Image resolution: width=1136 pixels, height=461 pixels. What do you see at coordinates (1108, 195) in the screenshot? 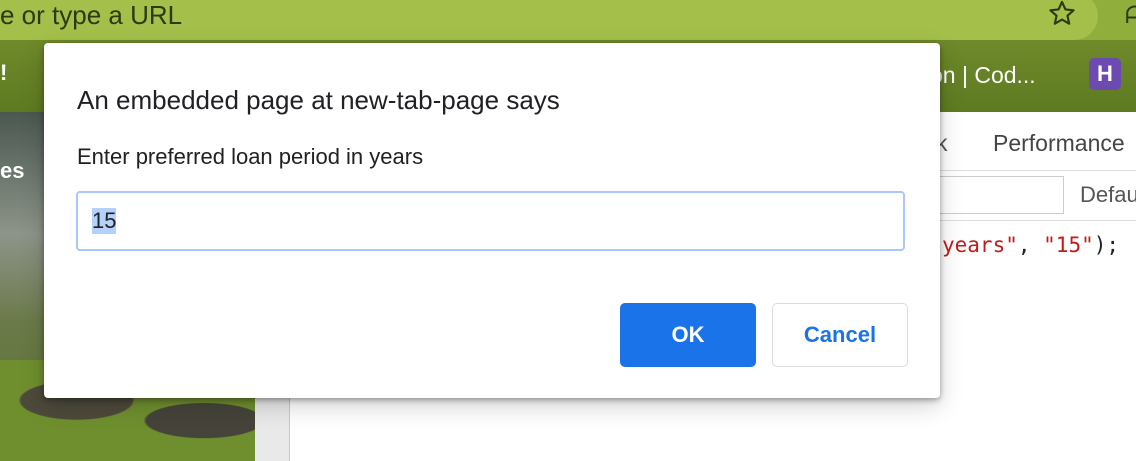
I see `log-level-select: Defau` at bounding box center [1108, 195].